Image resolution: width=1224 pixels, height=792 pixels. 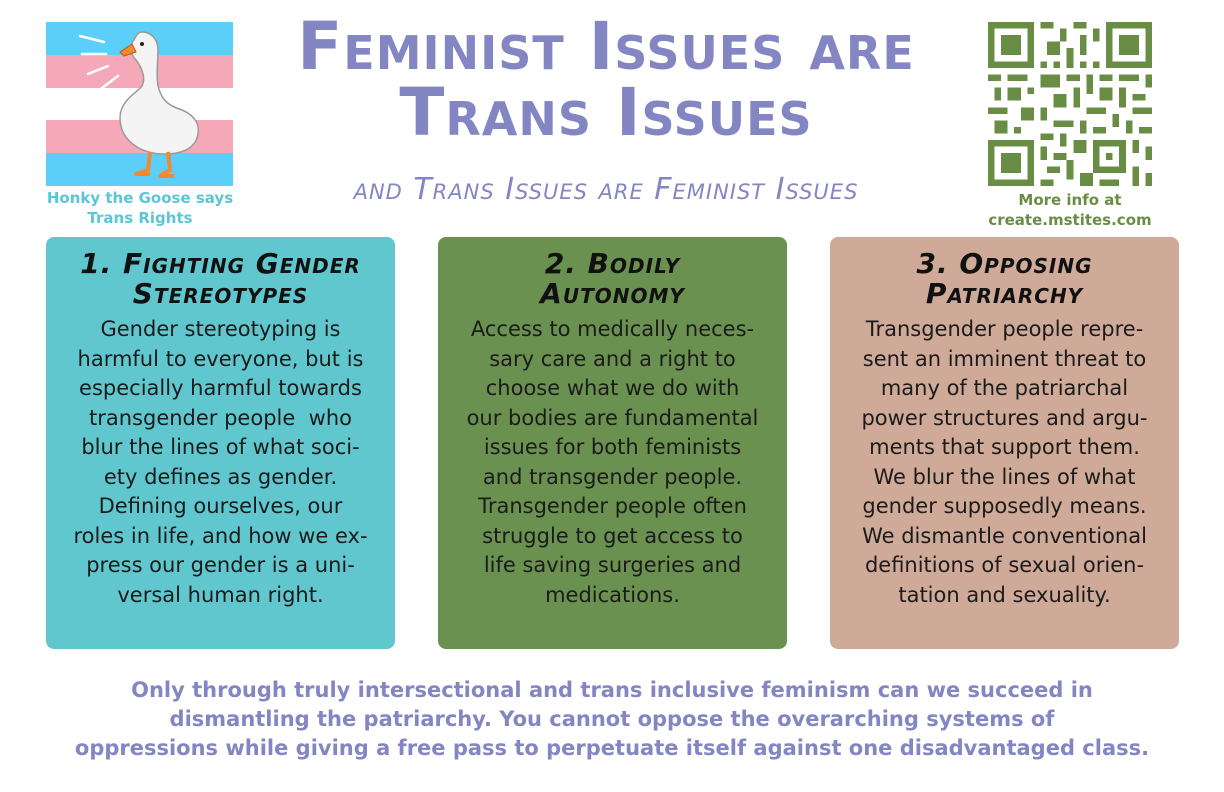 I want to click on goose-caption-line: Honky the Goose says, so click(x=140, y=198).